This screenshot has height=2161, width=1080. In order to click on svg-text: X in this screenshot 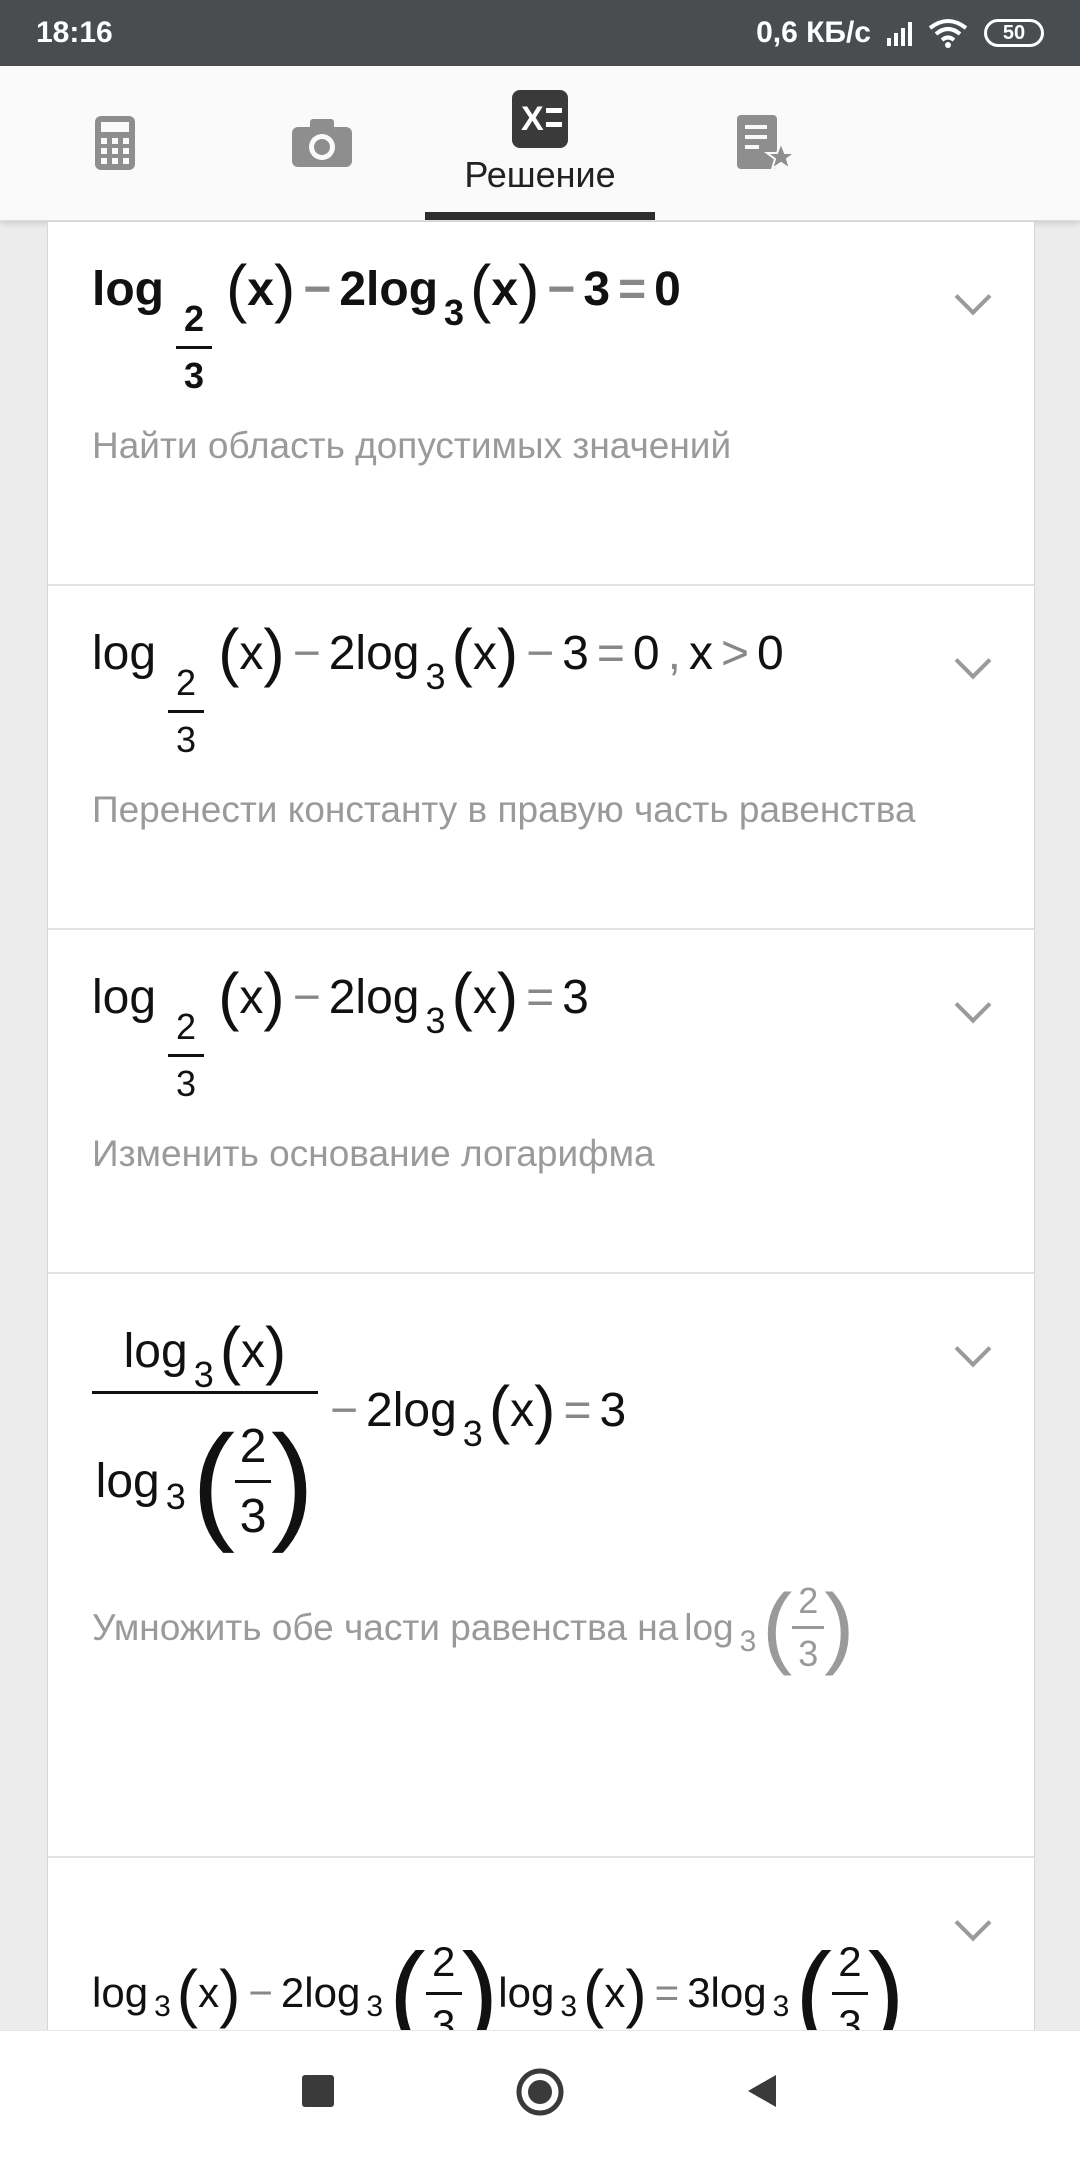, I will do `click(532, 119)`.